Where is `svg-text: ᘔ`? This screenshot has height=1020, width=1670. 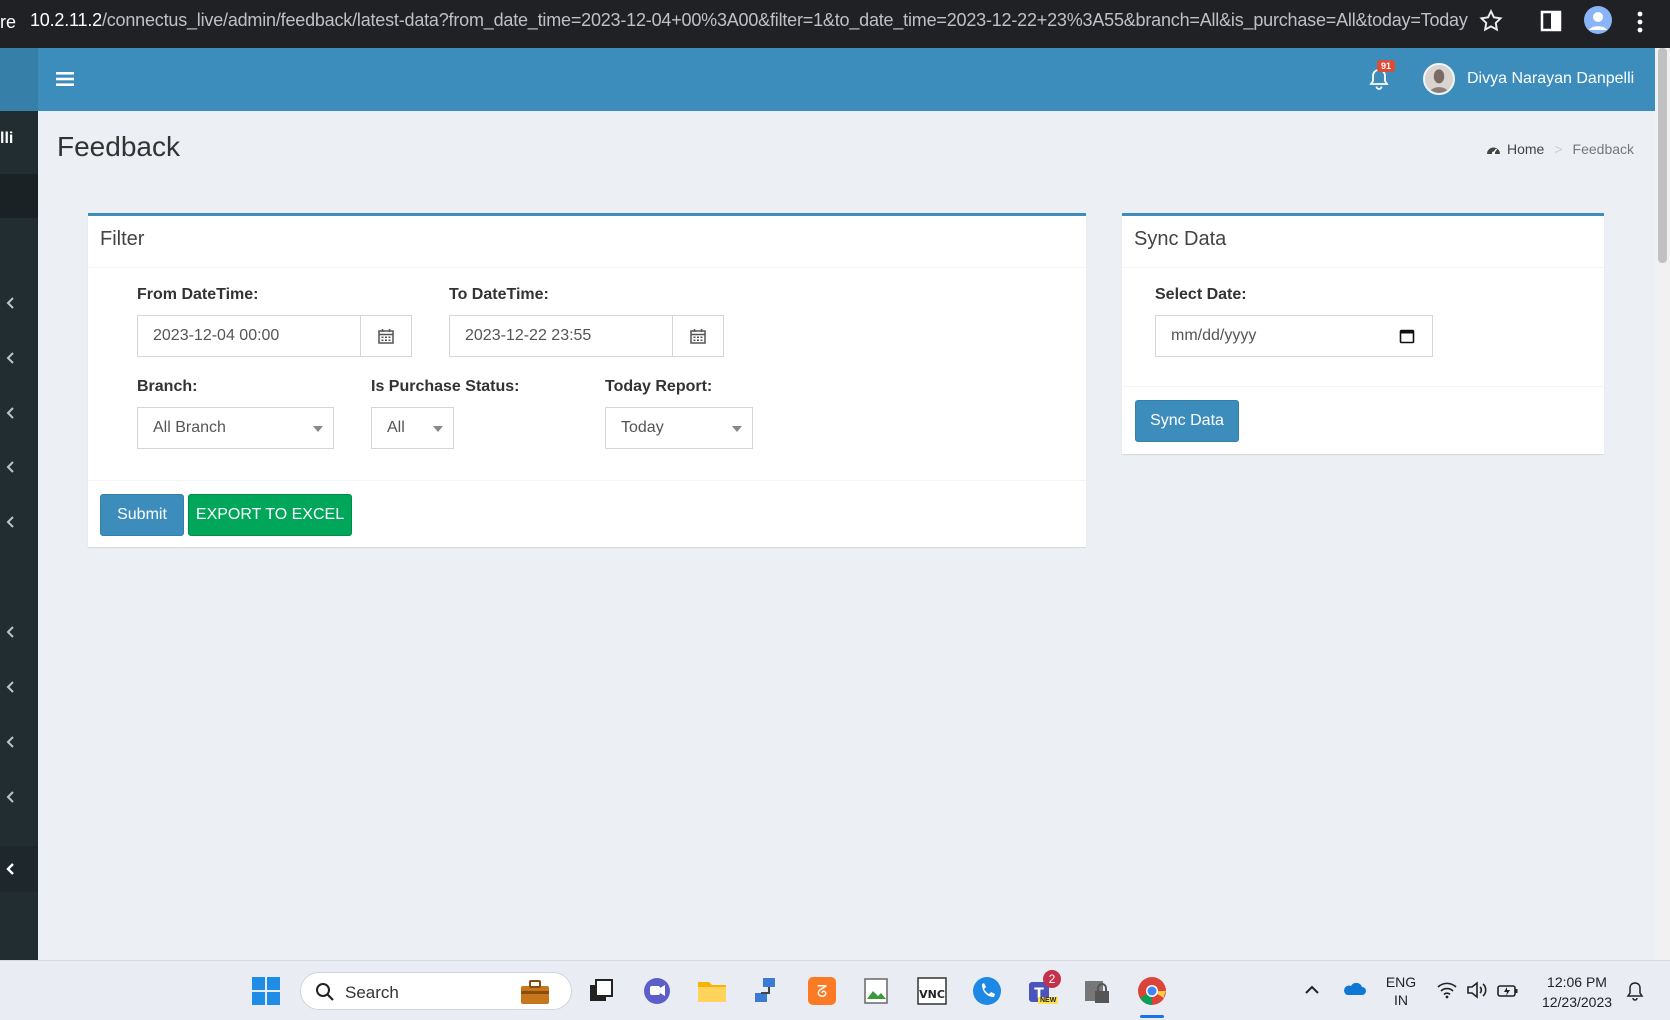
svg-text: ᘔ is located at coordinates (822, 991).